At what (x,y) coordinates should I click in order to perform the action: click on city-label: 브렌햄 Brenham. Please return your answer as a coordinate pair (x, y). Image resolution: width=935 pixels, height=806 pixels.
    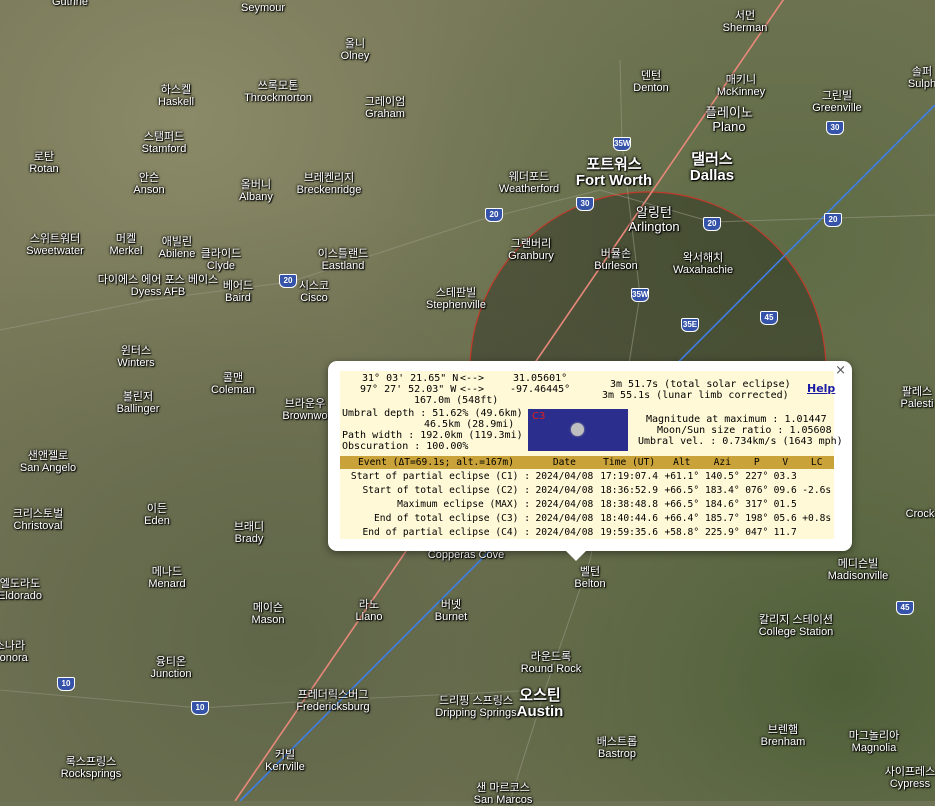
    Looking at the image, I should click on (783, 736).